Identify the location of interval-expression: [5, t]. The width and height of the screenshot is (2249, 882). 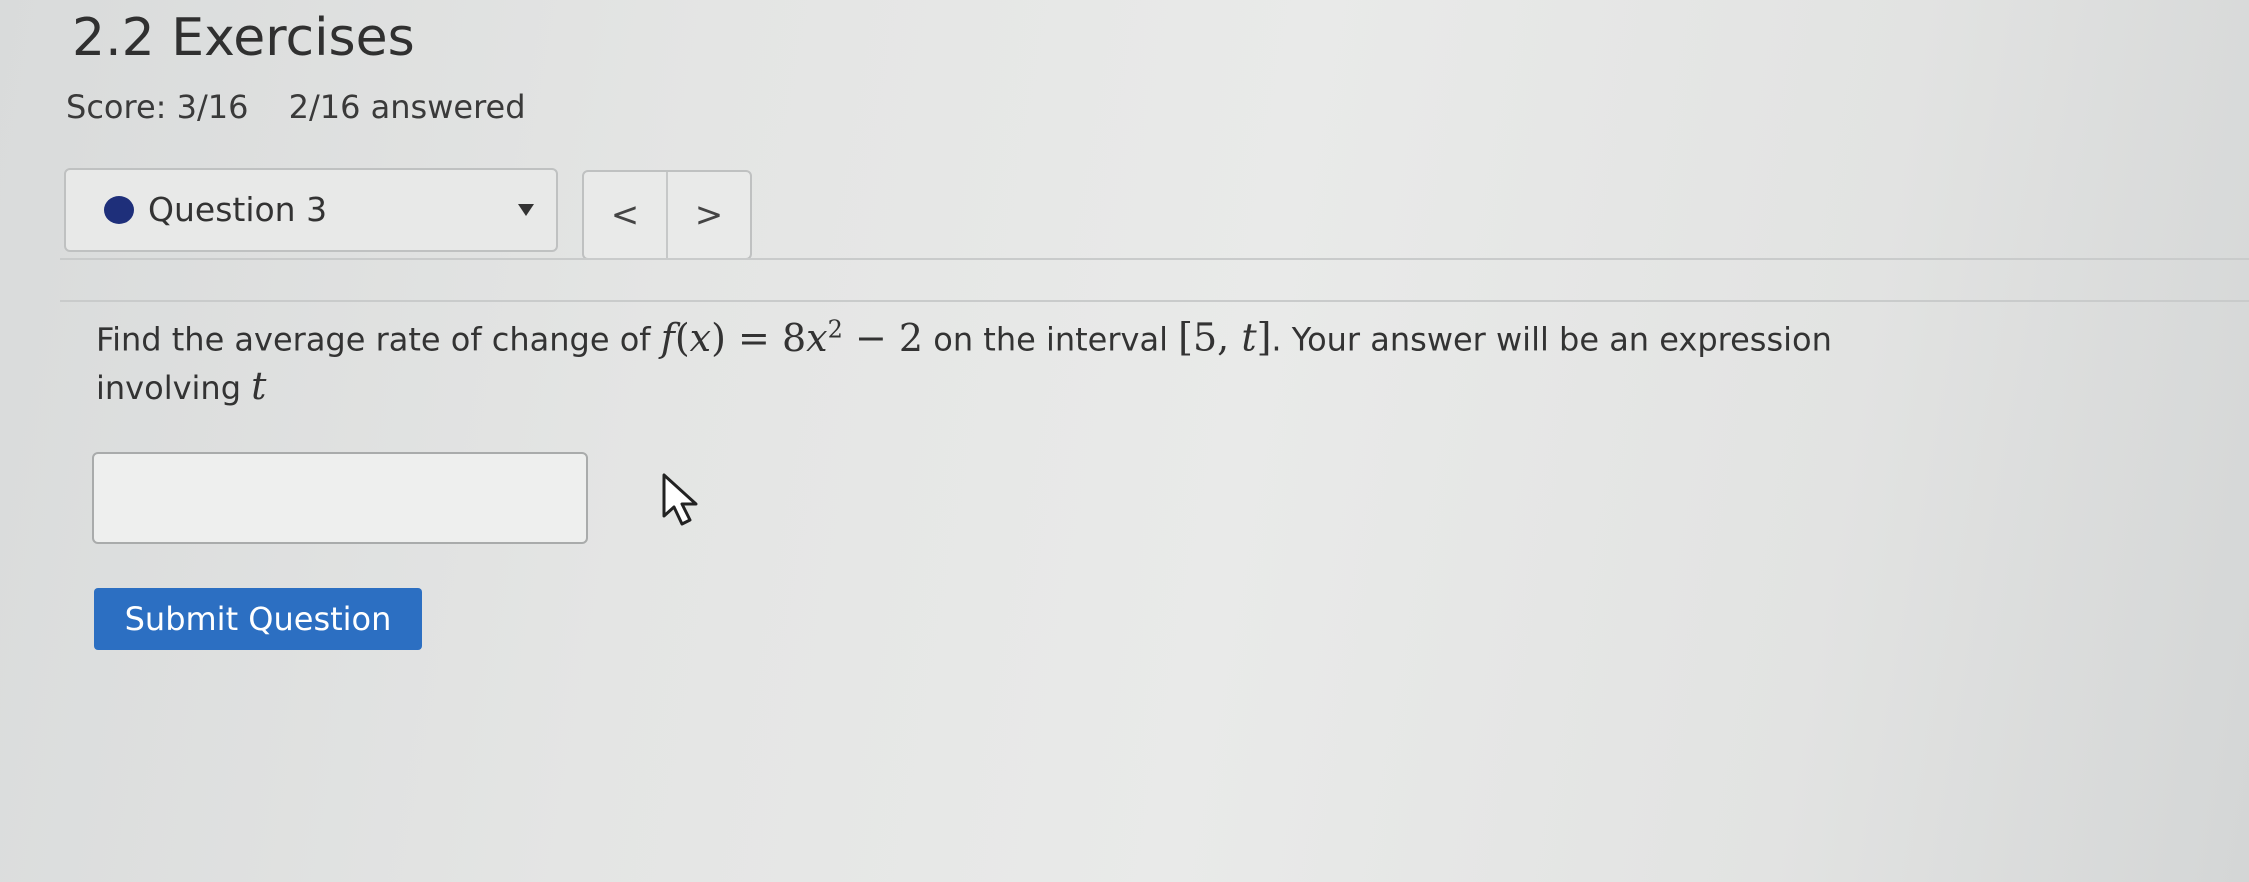
(1225, 337).